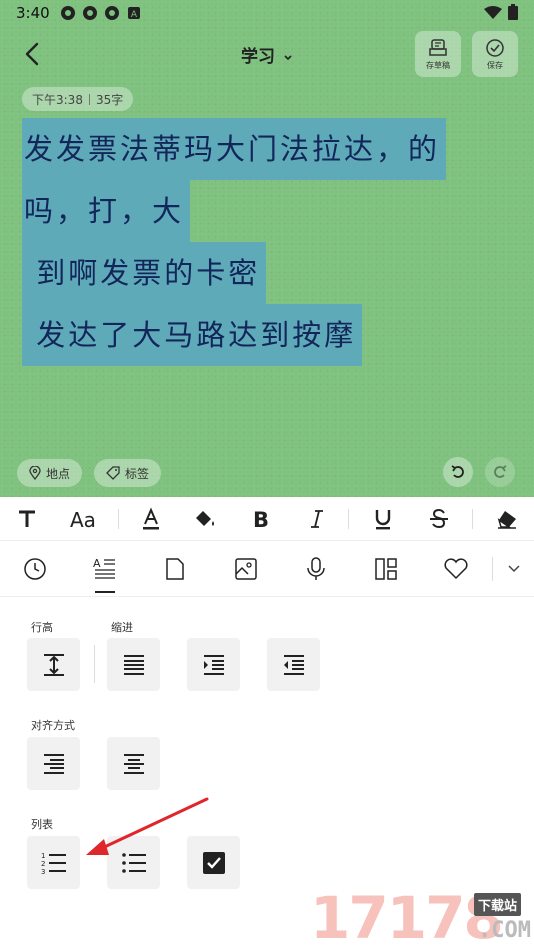  I want to click on save-draft-button: 存草稿, so click(438, 54).